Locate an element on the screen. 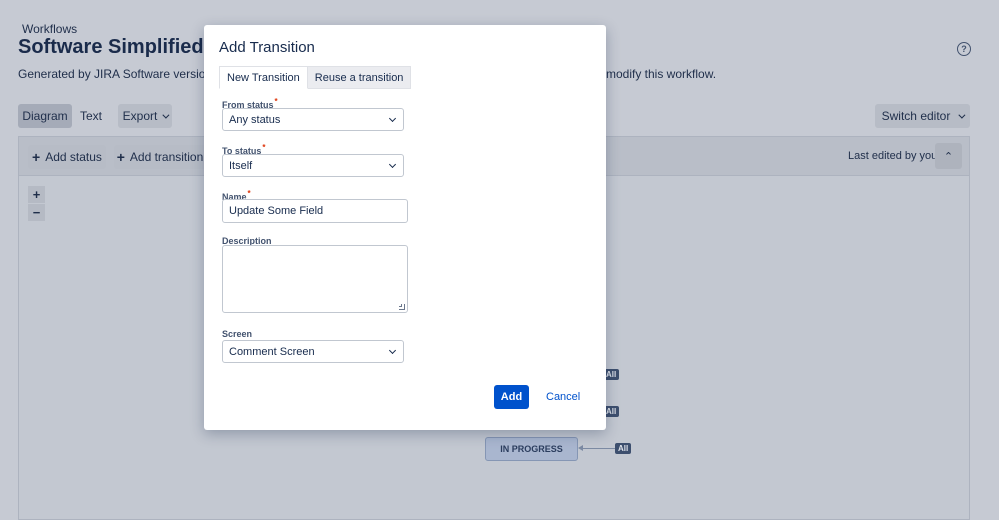 This screenshot has height=520, width=999. export-label: Export is located at coordinates (140, 116).